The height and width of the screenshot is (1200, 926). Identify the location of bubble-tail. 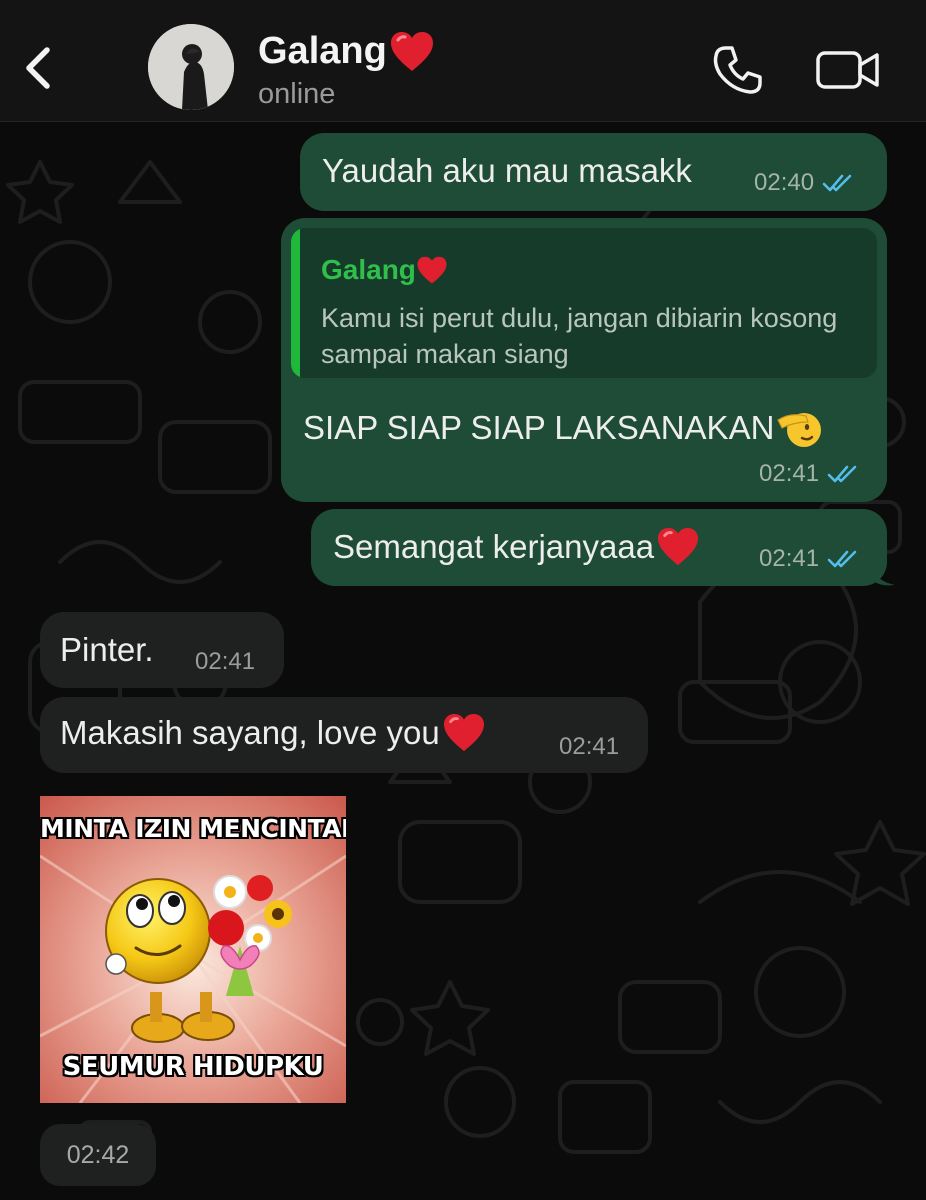
(883, 575).